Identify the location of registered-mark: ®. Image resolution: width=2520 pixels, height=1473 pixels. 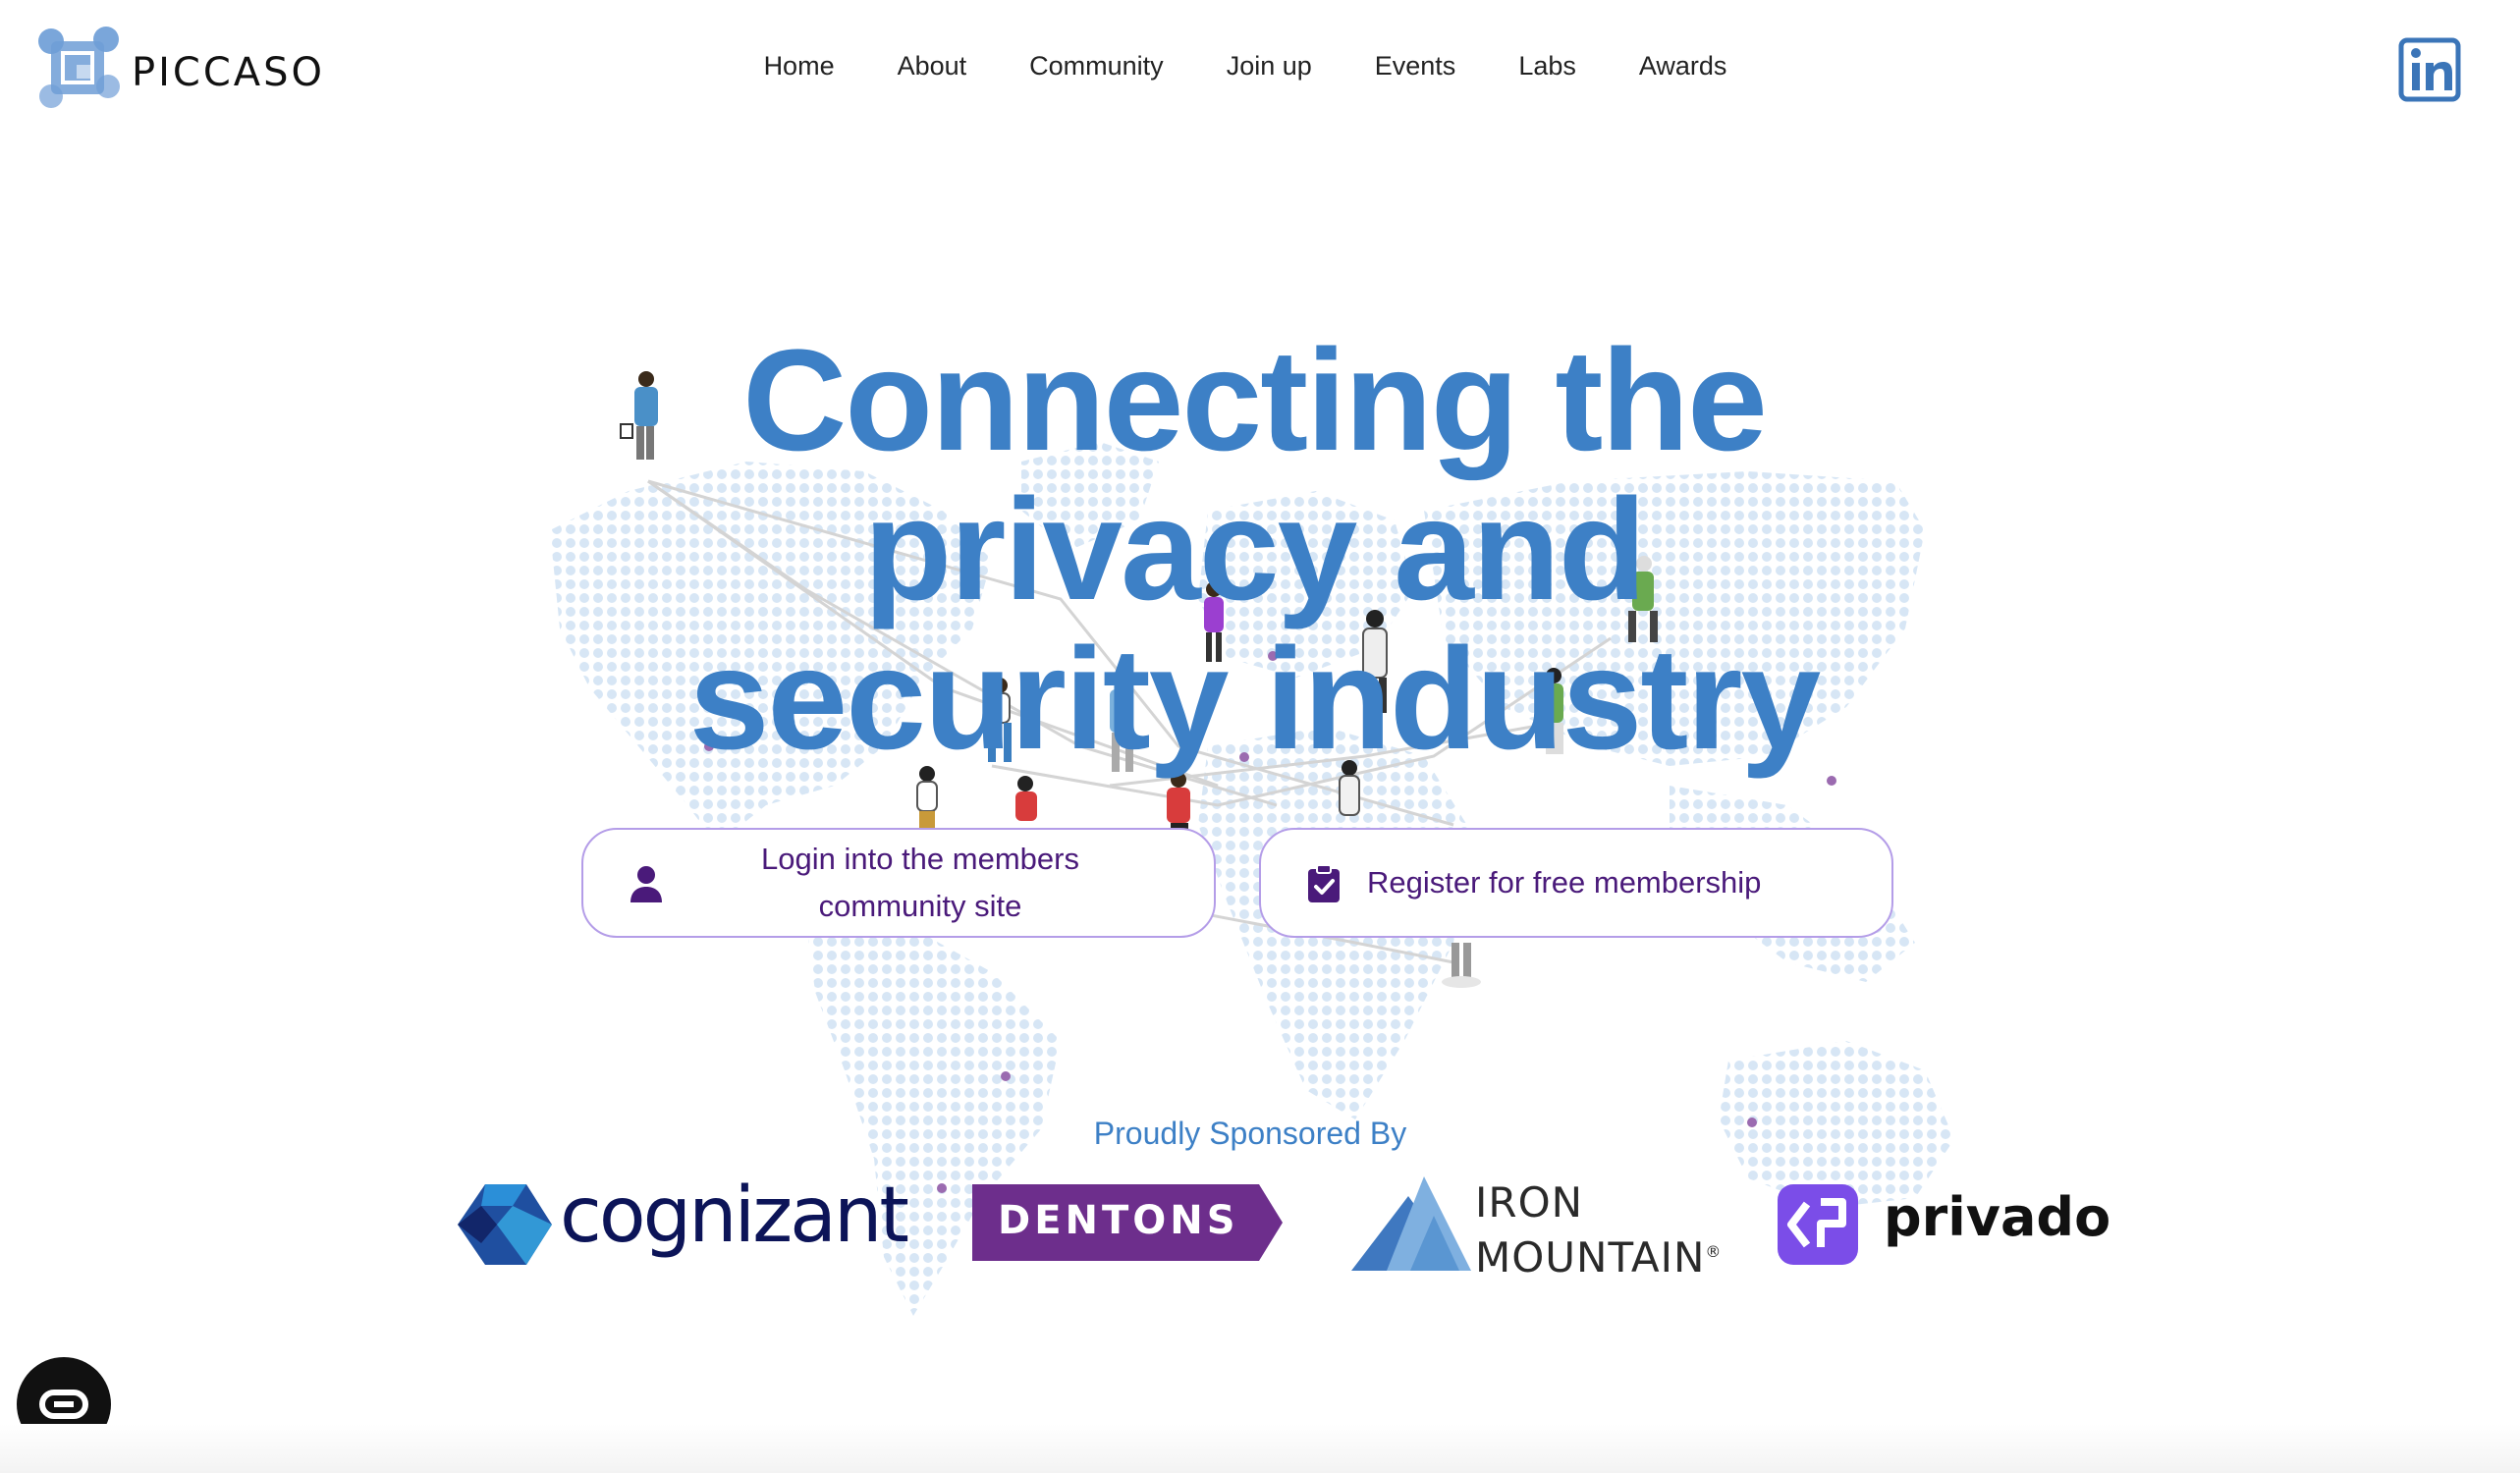
(1714, 1251).